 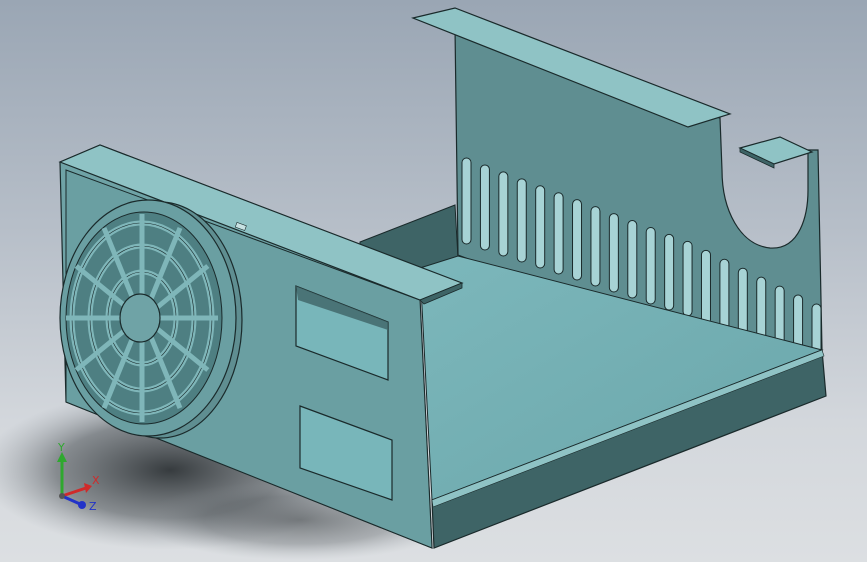 I want to click on z-axis-dot, so click(x=82, y=505).